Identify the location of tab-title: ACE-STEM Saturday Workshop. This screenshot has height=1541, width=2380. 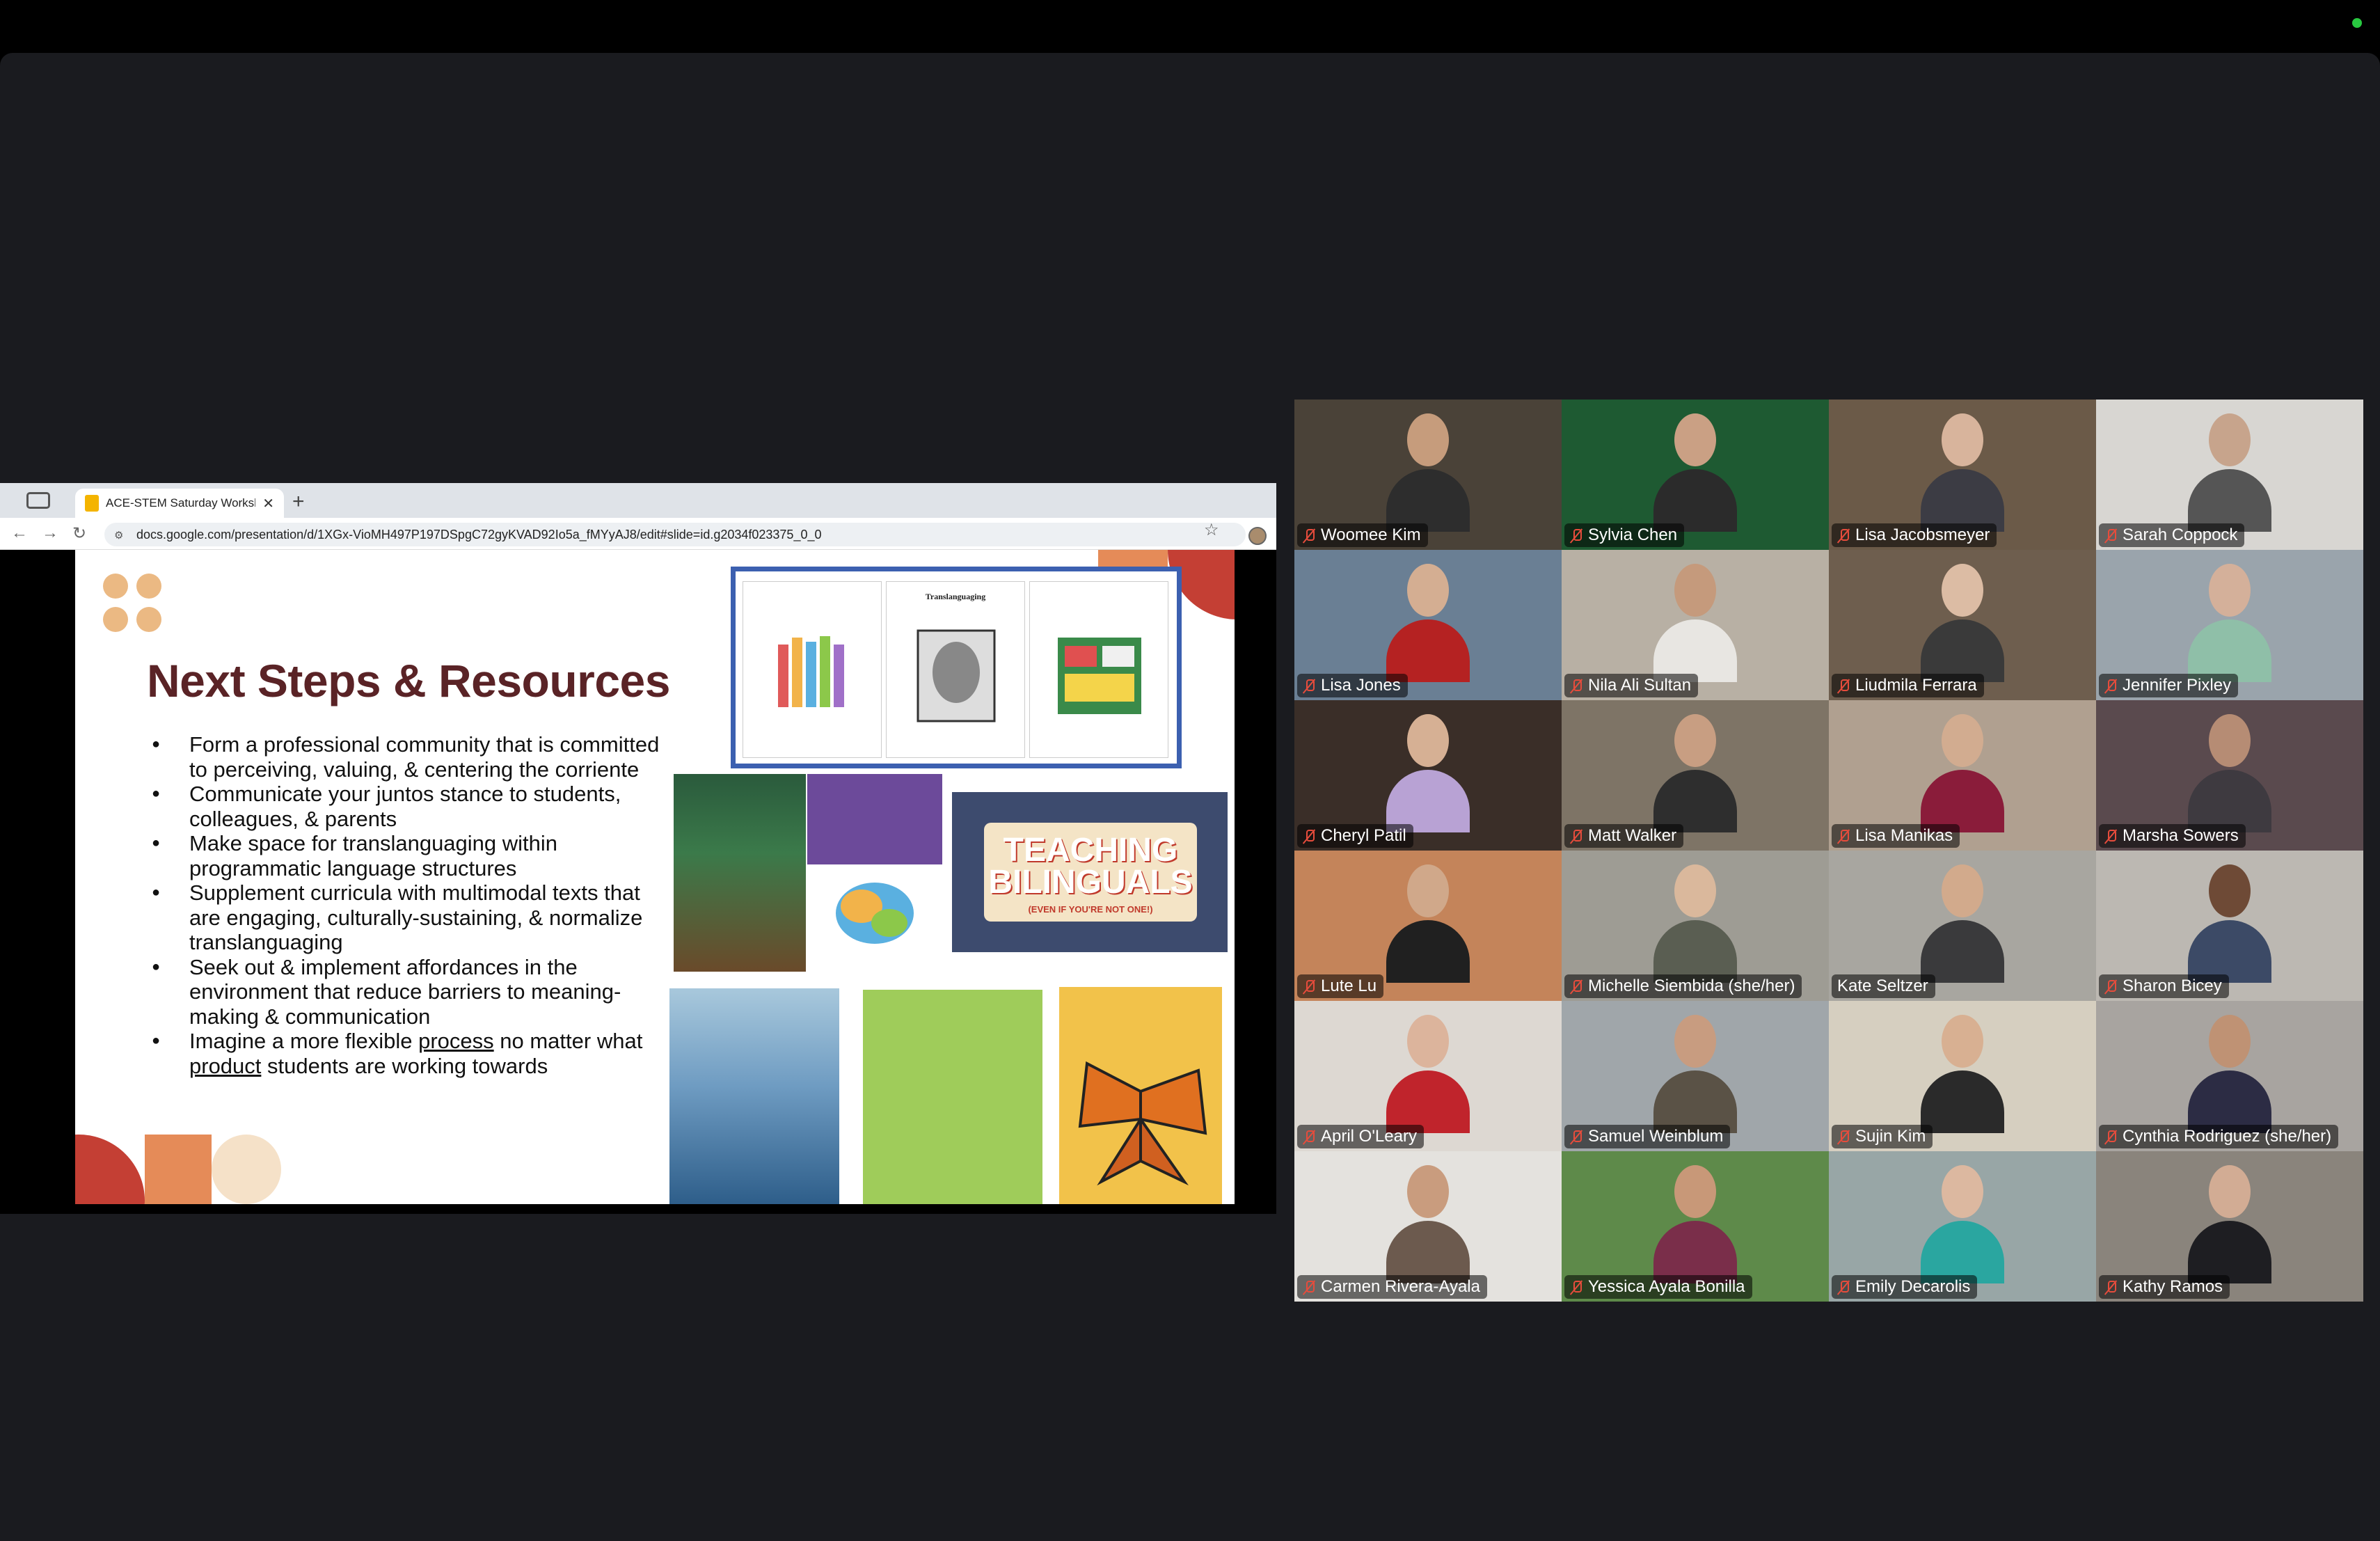
(181, 502).